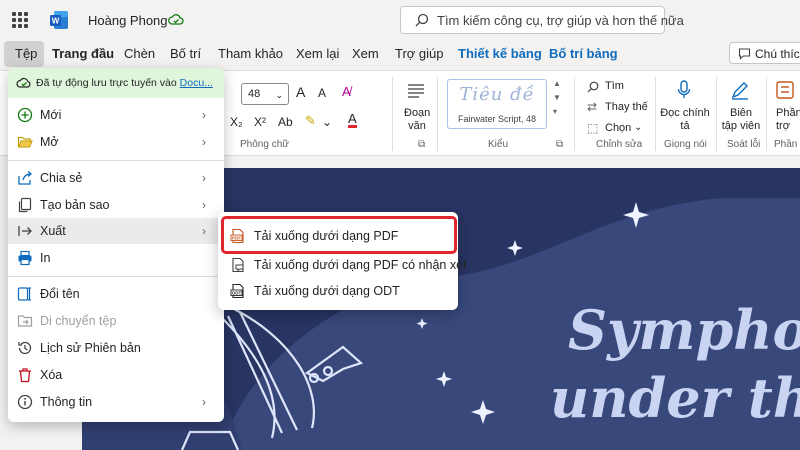 The width and height of the screenshot is (800, 450). What do you see at coordinates (310, 121) in the screenshot?
I see `highlight-icon: ✎` at bounding box center [310, 121].